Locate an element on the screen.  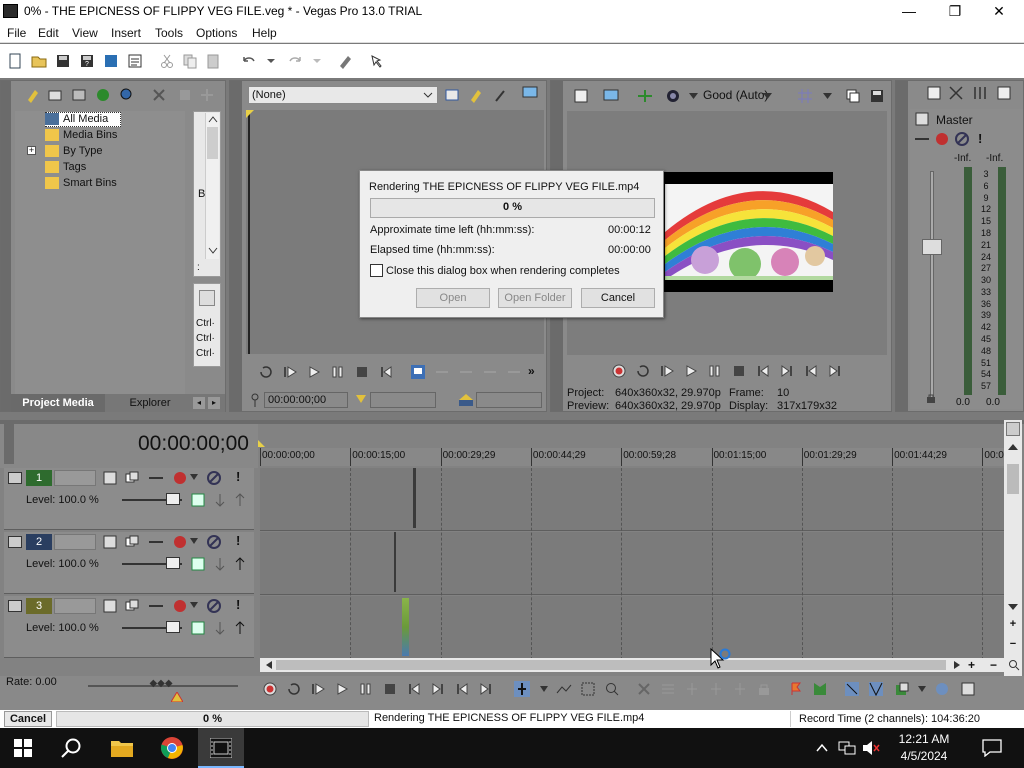
network-icon is located at coordinates (847, 748).